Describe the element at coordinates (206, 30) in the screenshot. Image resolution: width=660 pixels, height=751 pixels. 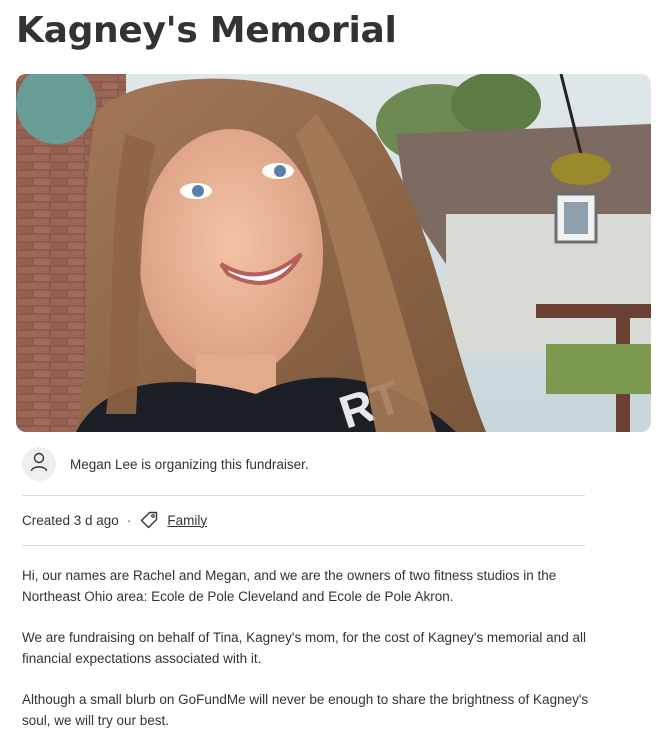
I see `page-title: Kagney's Memorial` at that location.